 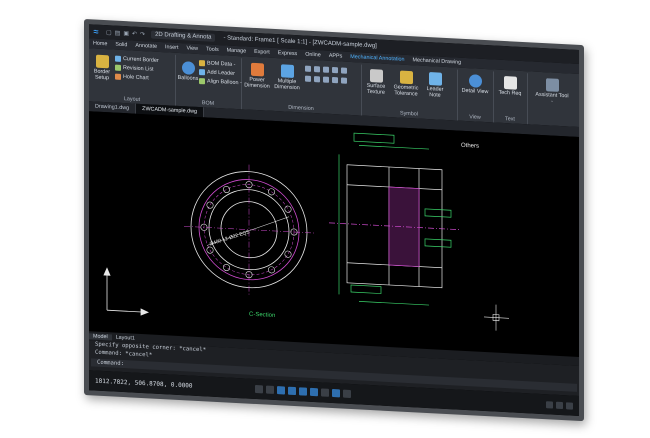 I want to click on coordinate-readout: 1812.7822, 506.8708, 0.0000, so click(x=144, y=383).